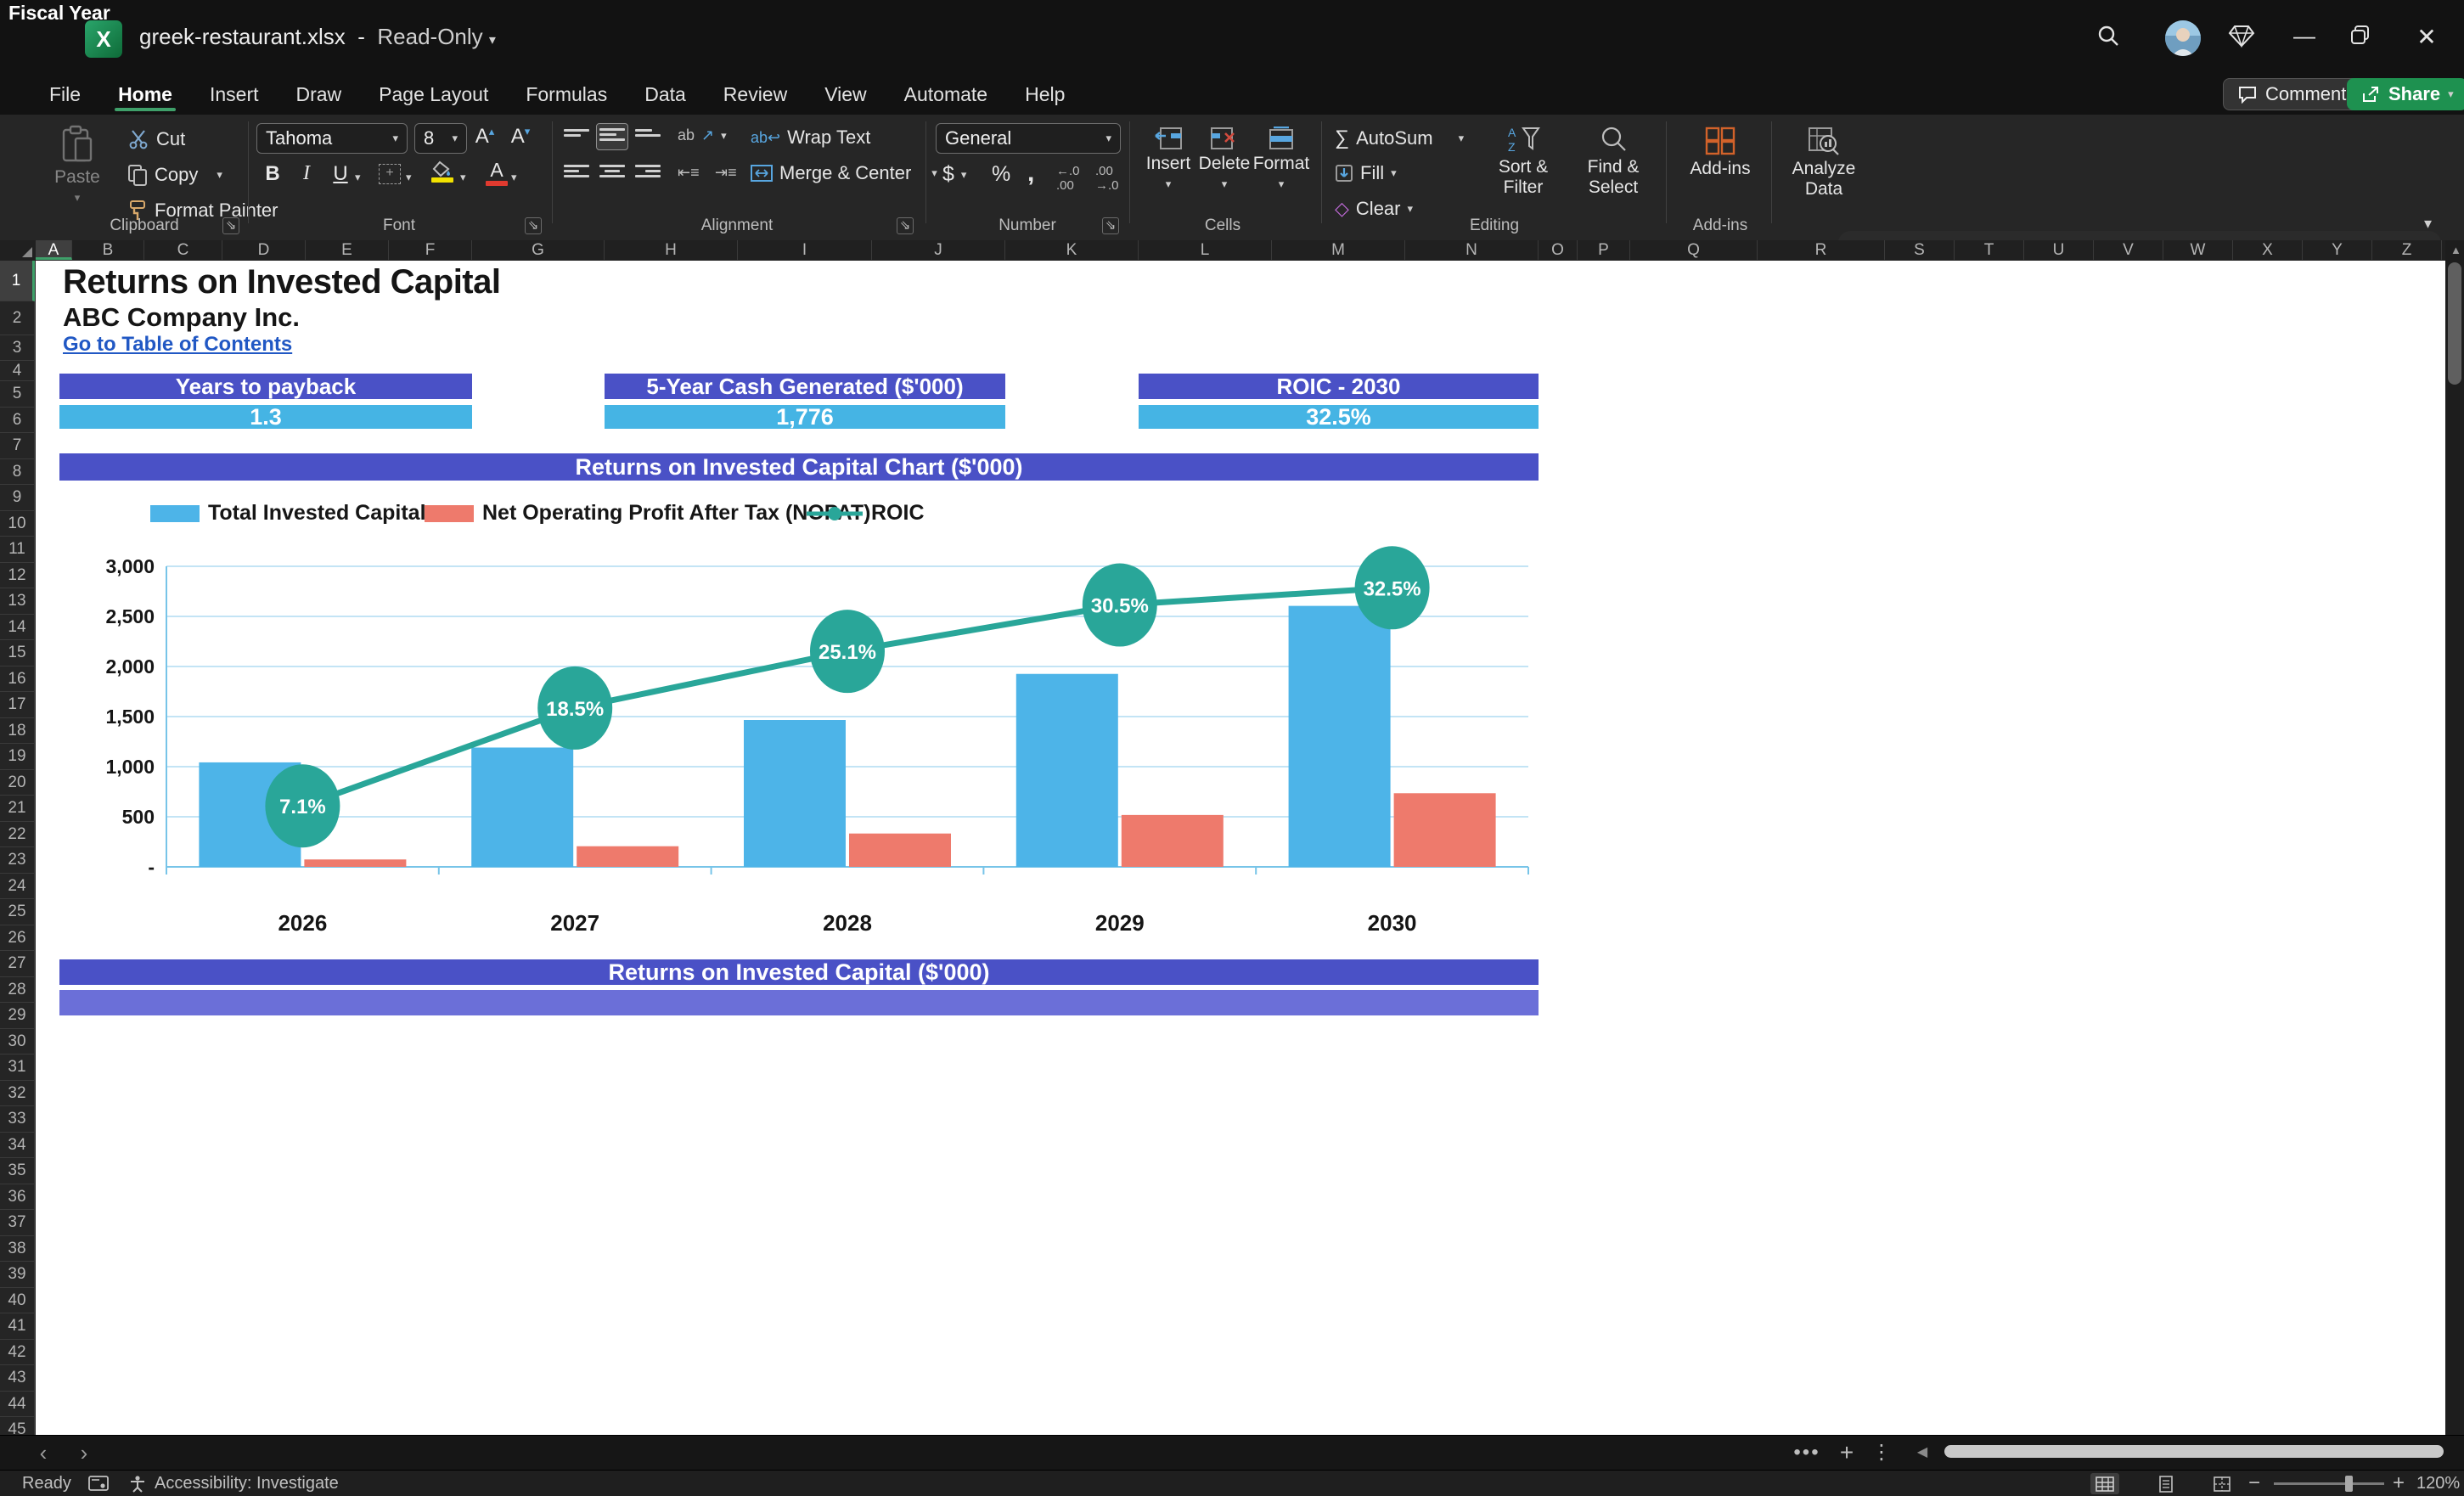  I want to click on zoom-slider-track, so click(2329, 1483).